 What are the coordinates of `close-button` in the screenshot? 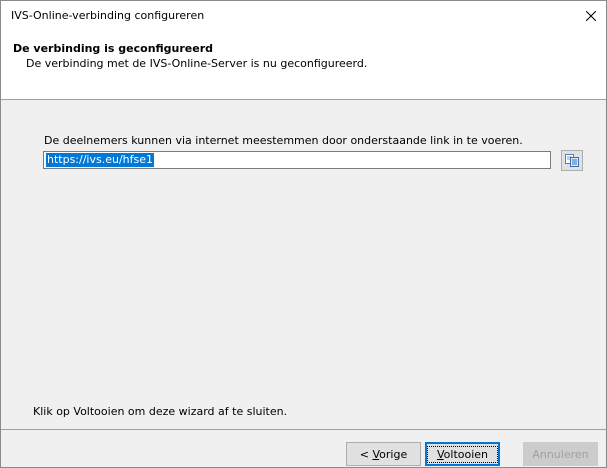 It's located at (591, 16).